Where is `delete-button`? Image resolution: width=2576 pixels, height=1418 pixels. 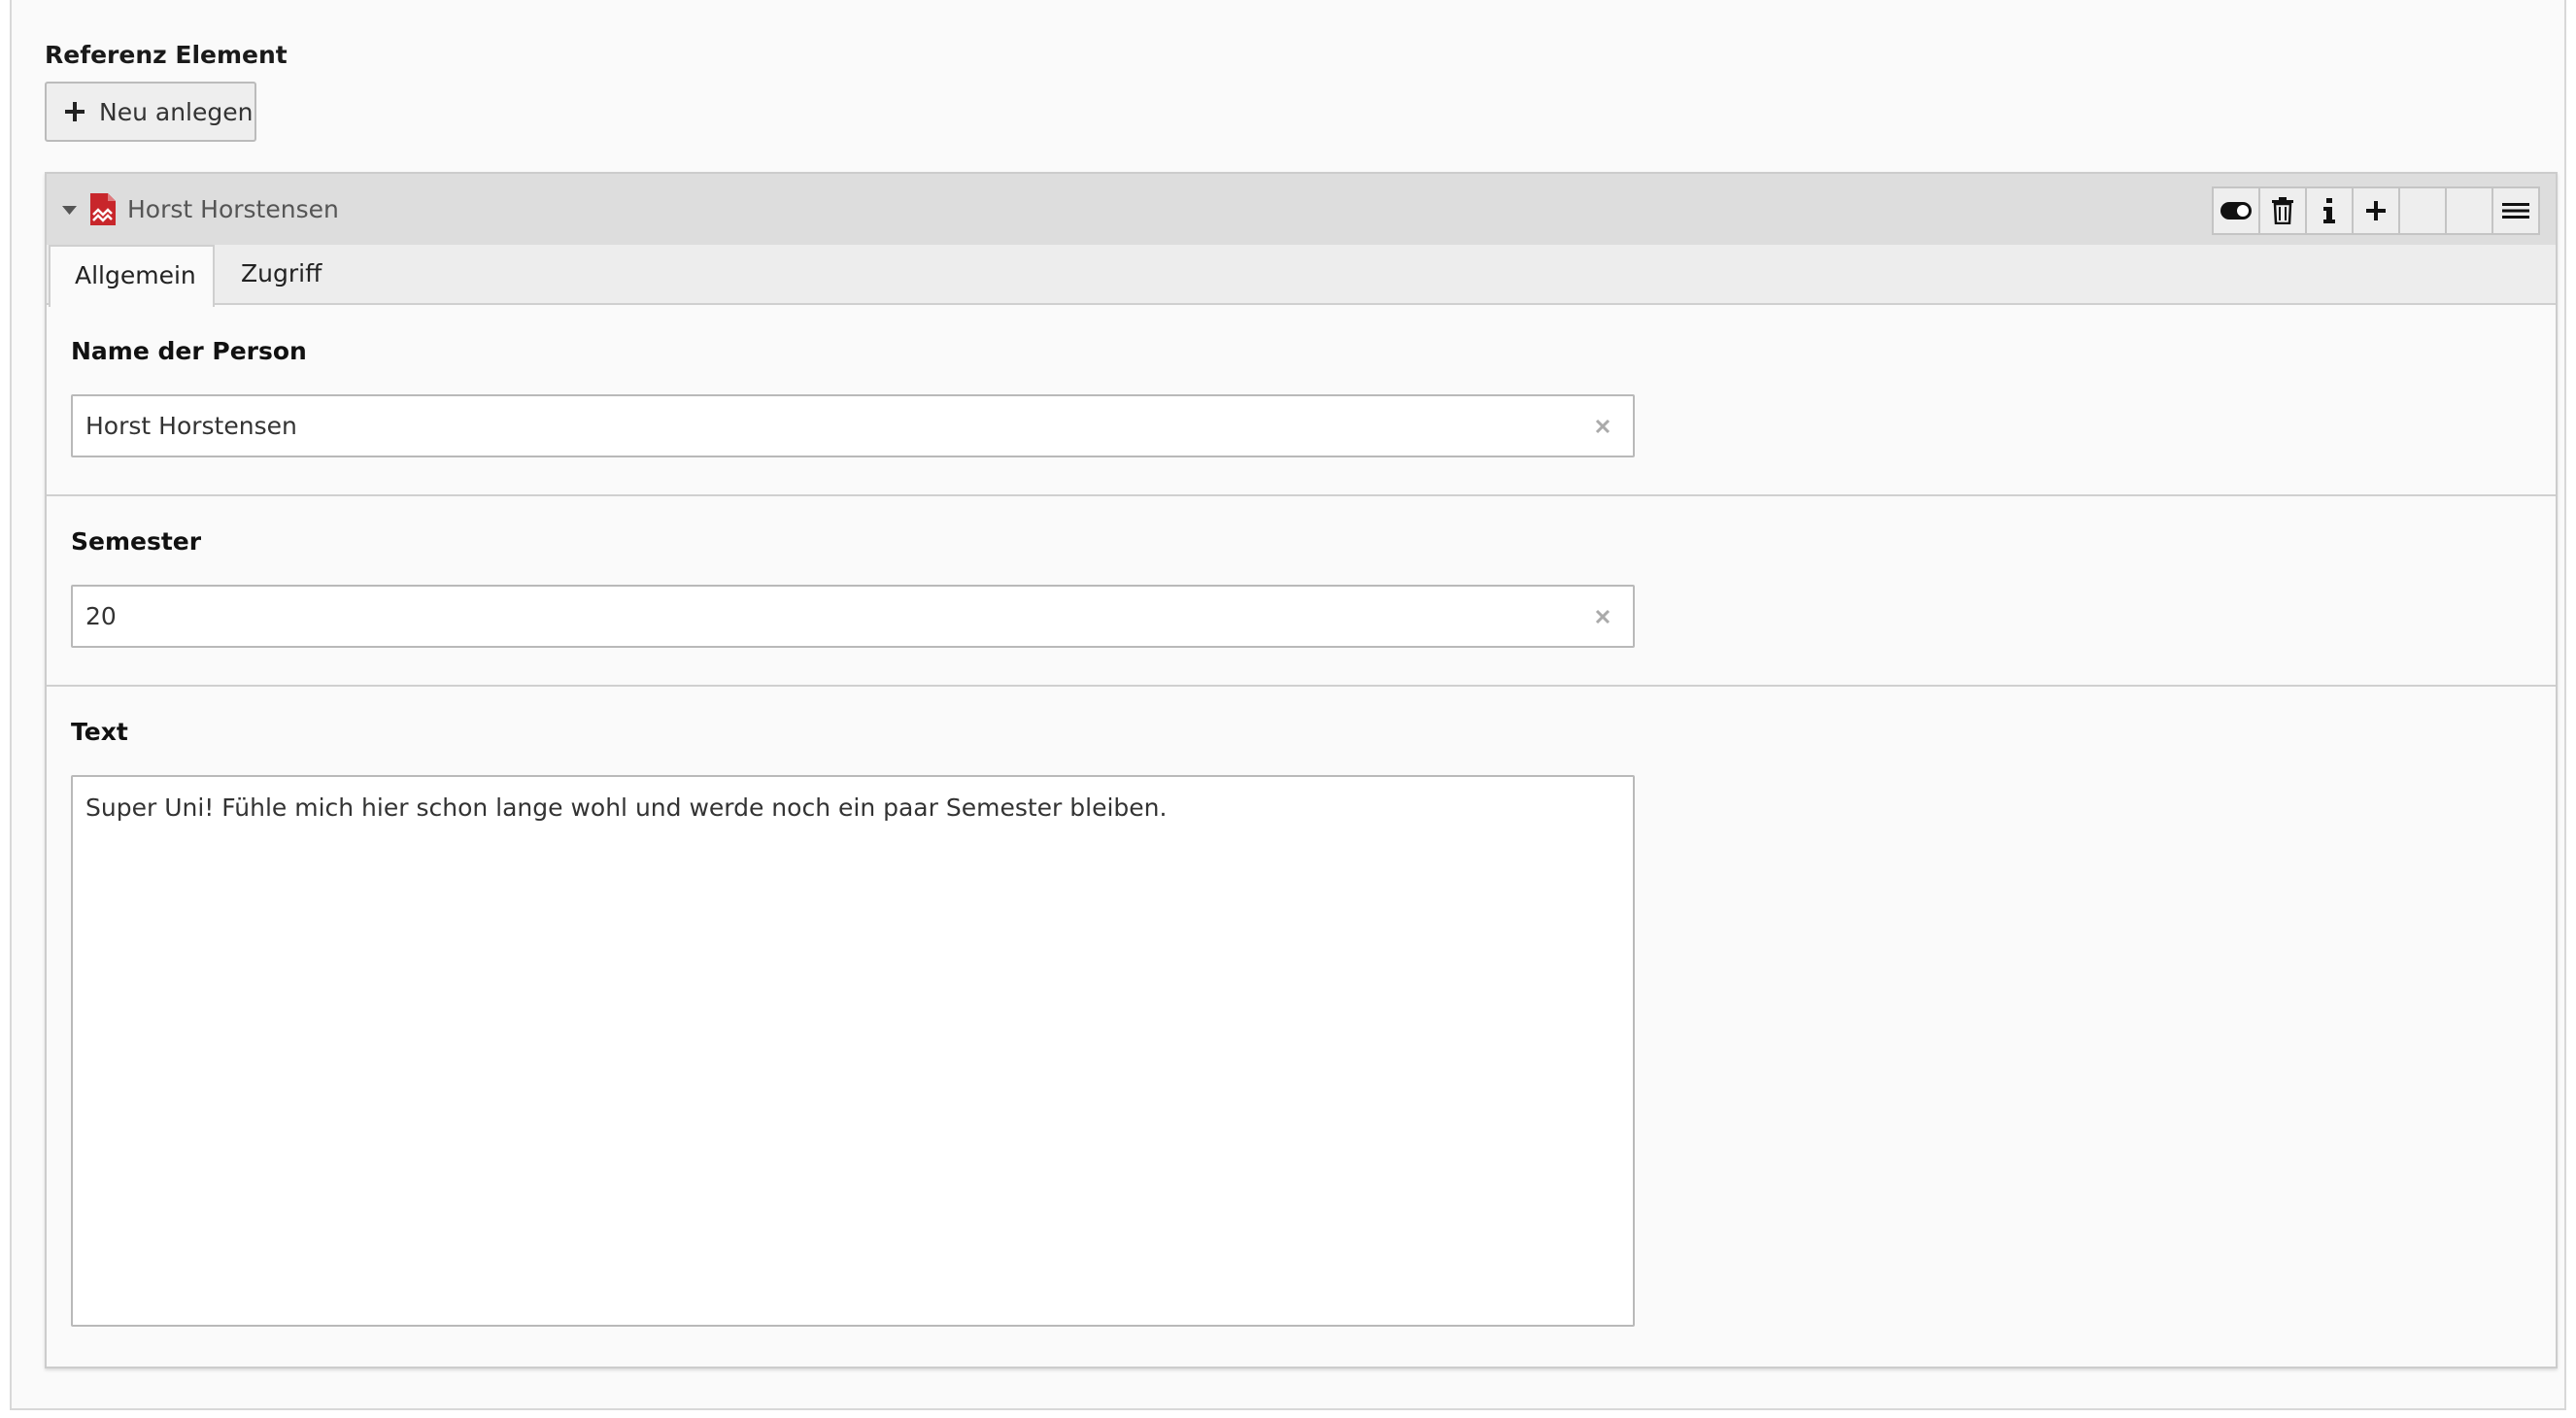 delete-button is located at coordinates (2282, 210).